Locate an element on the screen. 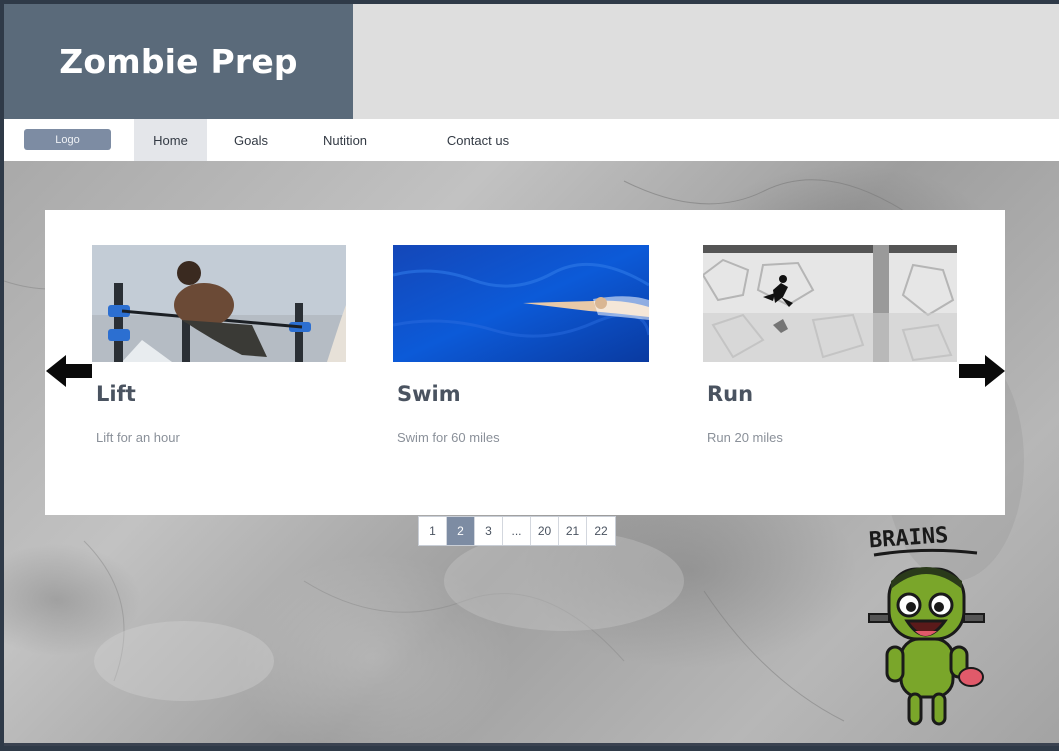 The width and height of the screenshot is (1059, 751). page-2-button: 2 is located at coordinates (461, 531).